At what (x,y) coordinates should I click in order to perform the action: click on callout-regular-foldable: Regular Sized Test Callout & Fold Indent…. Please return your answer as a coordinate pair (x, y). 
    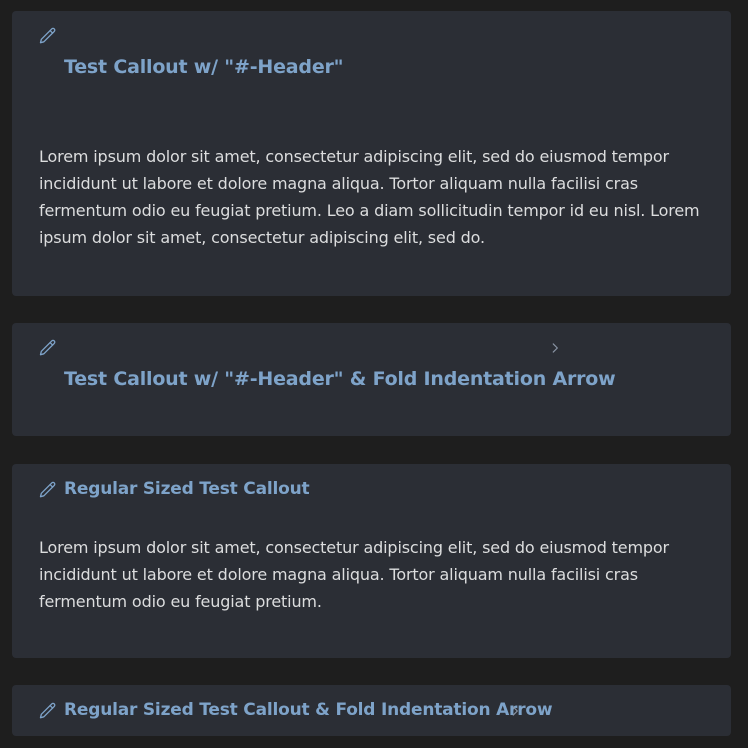
    Looking at the image, I should click on (371, 710).